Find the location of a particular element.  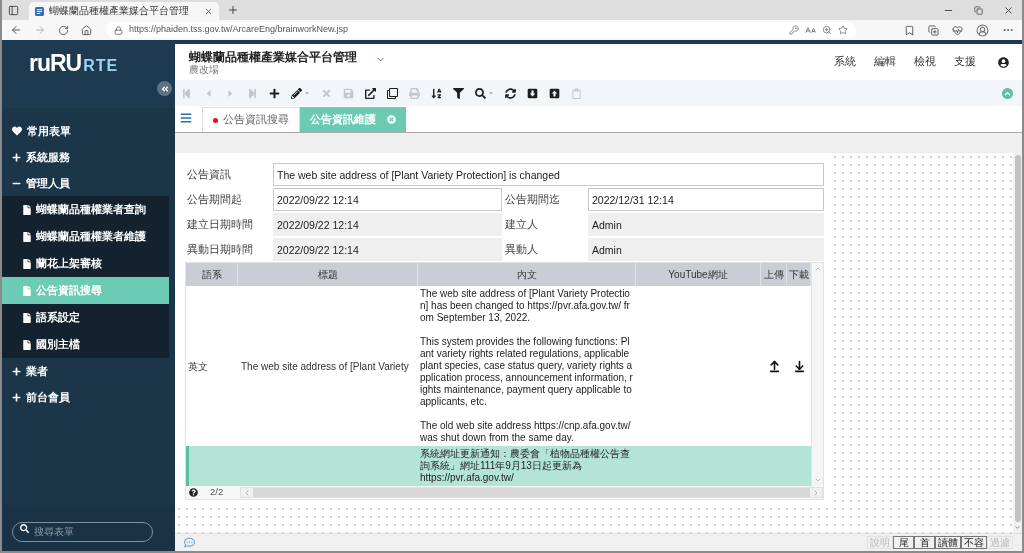

menu-item: 支援 is located at coordinates (965, 62).